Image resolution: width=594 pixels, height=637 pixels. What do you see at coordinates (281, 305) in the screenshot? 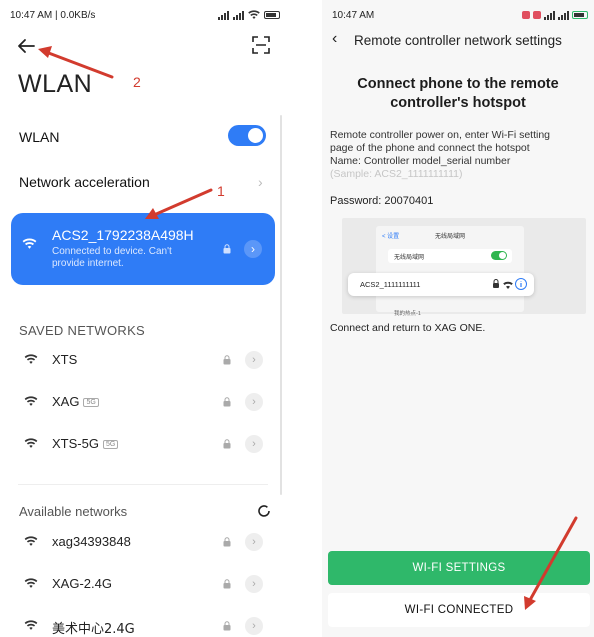
I see `scrollbar` at bounding box center [281, 305].